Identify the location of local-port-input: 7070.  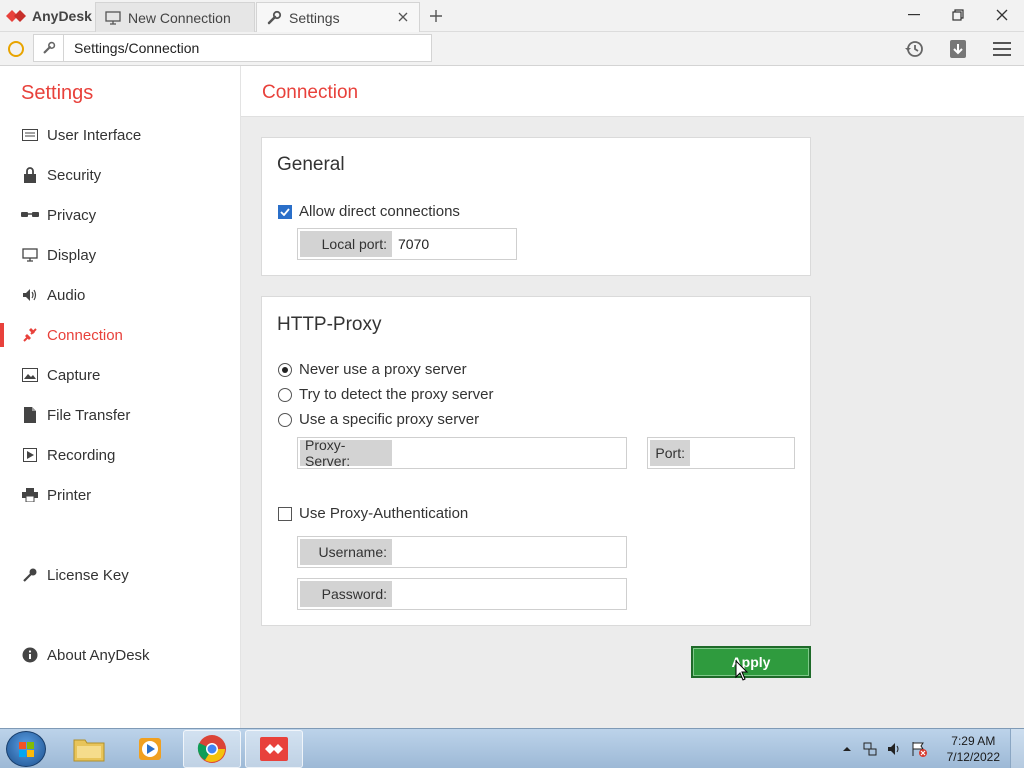
(410, 244).